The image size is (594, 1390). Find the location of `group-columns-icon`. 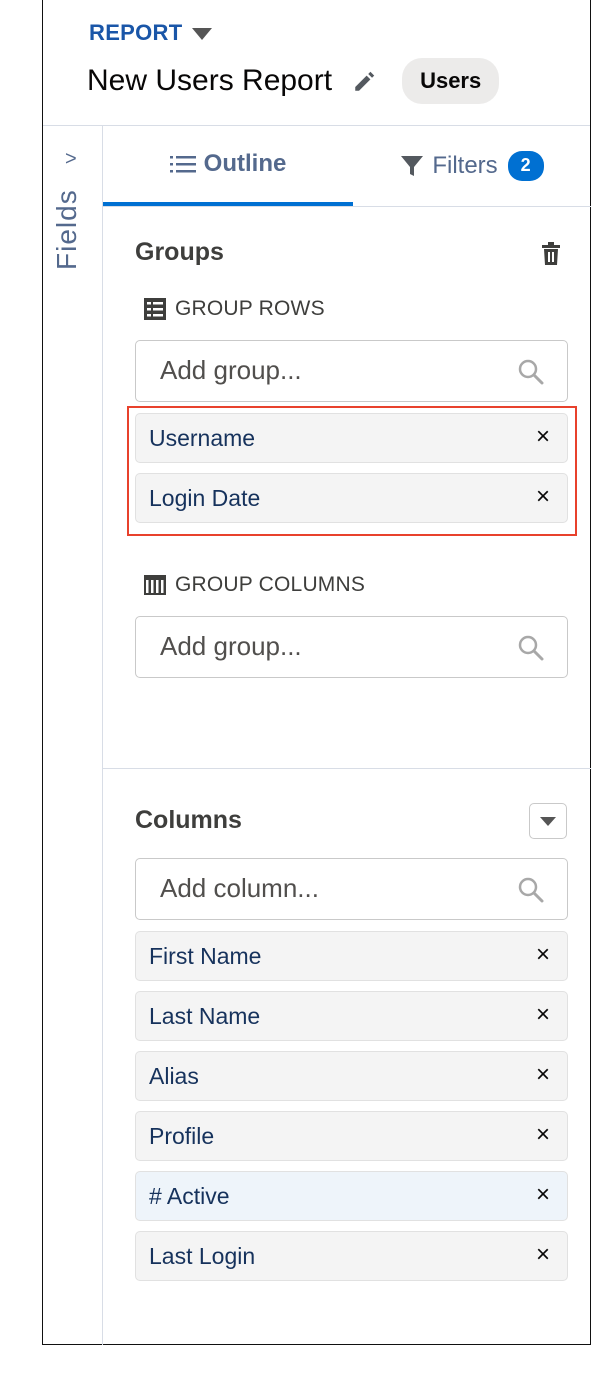

group-columns-icon is located at coordinates (155, 585).